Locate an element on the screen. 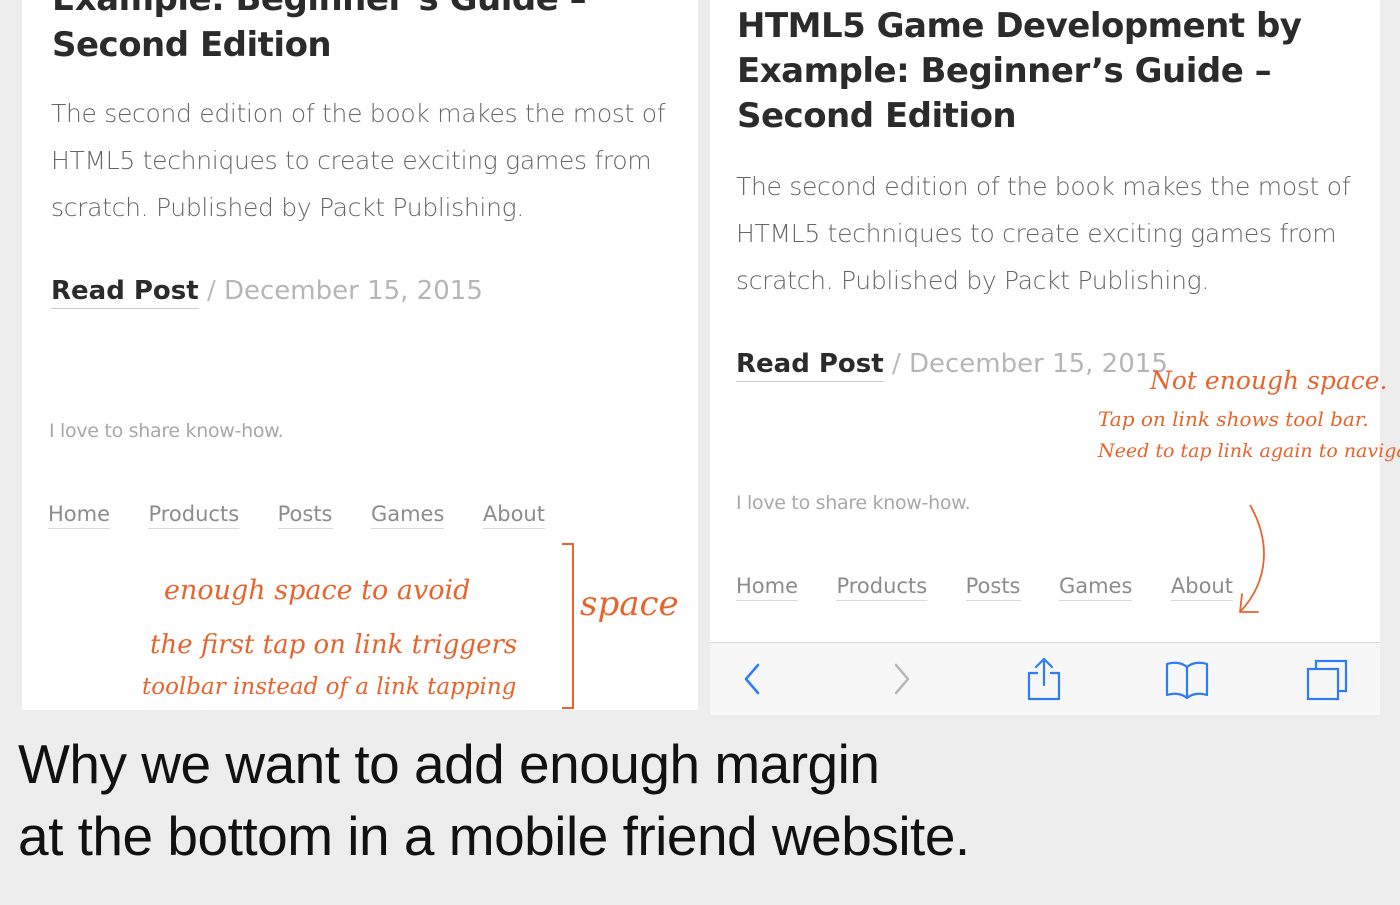 The width and height of the screenshot is (1400, 905). back-icon is located at coordinates (753, 679).